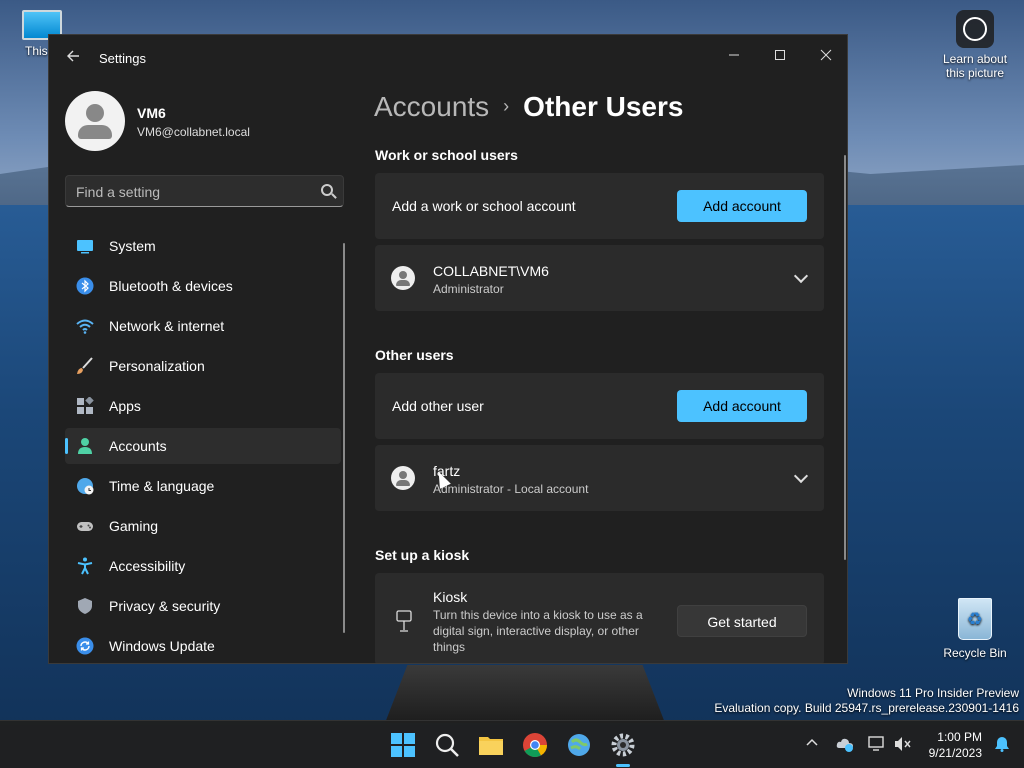 The height and width of the screenshot is (768, 1024). I want to click on sidebar-item-privacy-security: Privacy & security, so click(203, 606).